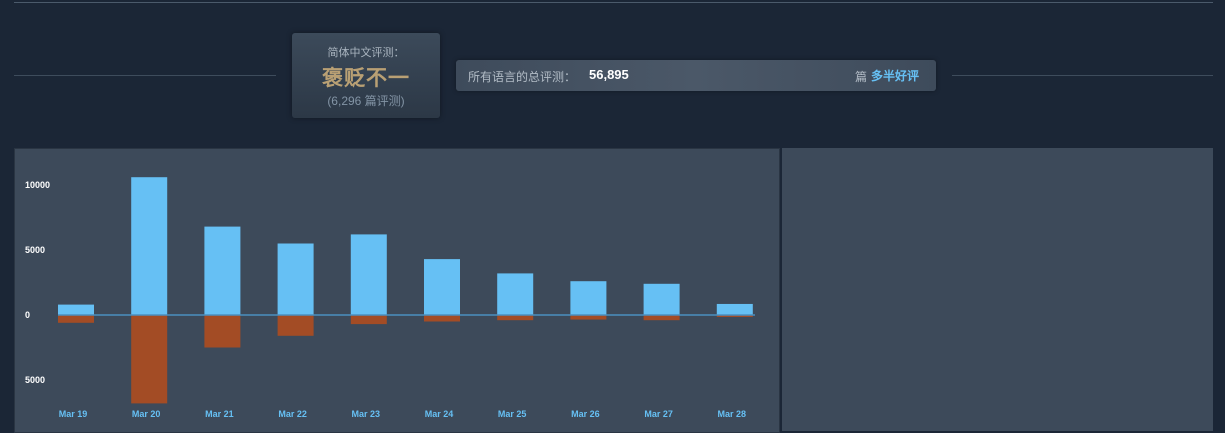 This screenshot has height=433, width=1225. I want to click on all-languages-count: 56,895, so click(609, 74).